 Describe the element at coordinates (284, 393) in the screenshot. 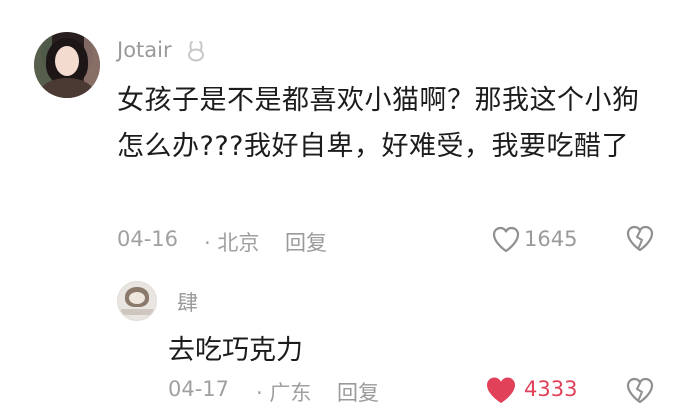

I see `reply-location: · 广东` at that location.